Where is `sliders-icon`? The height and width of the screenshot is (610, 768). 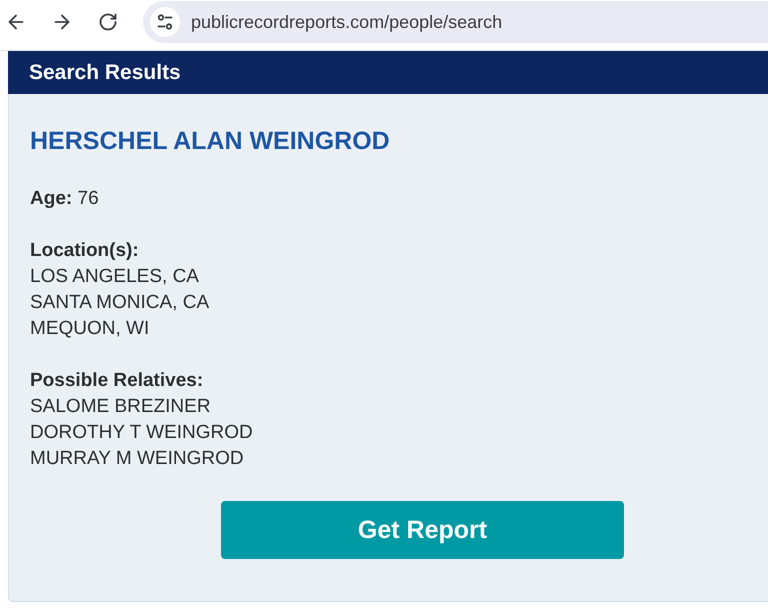
sliders-icon is located at coordinates (165, 22).